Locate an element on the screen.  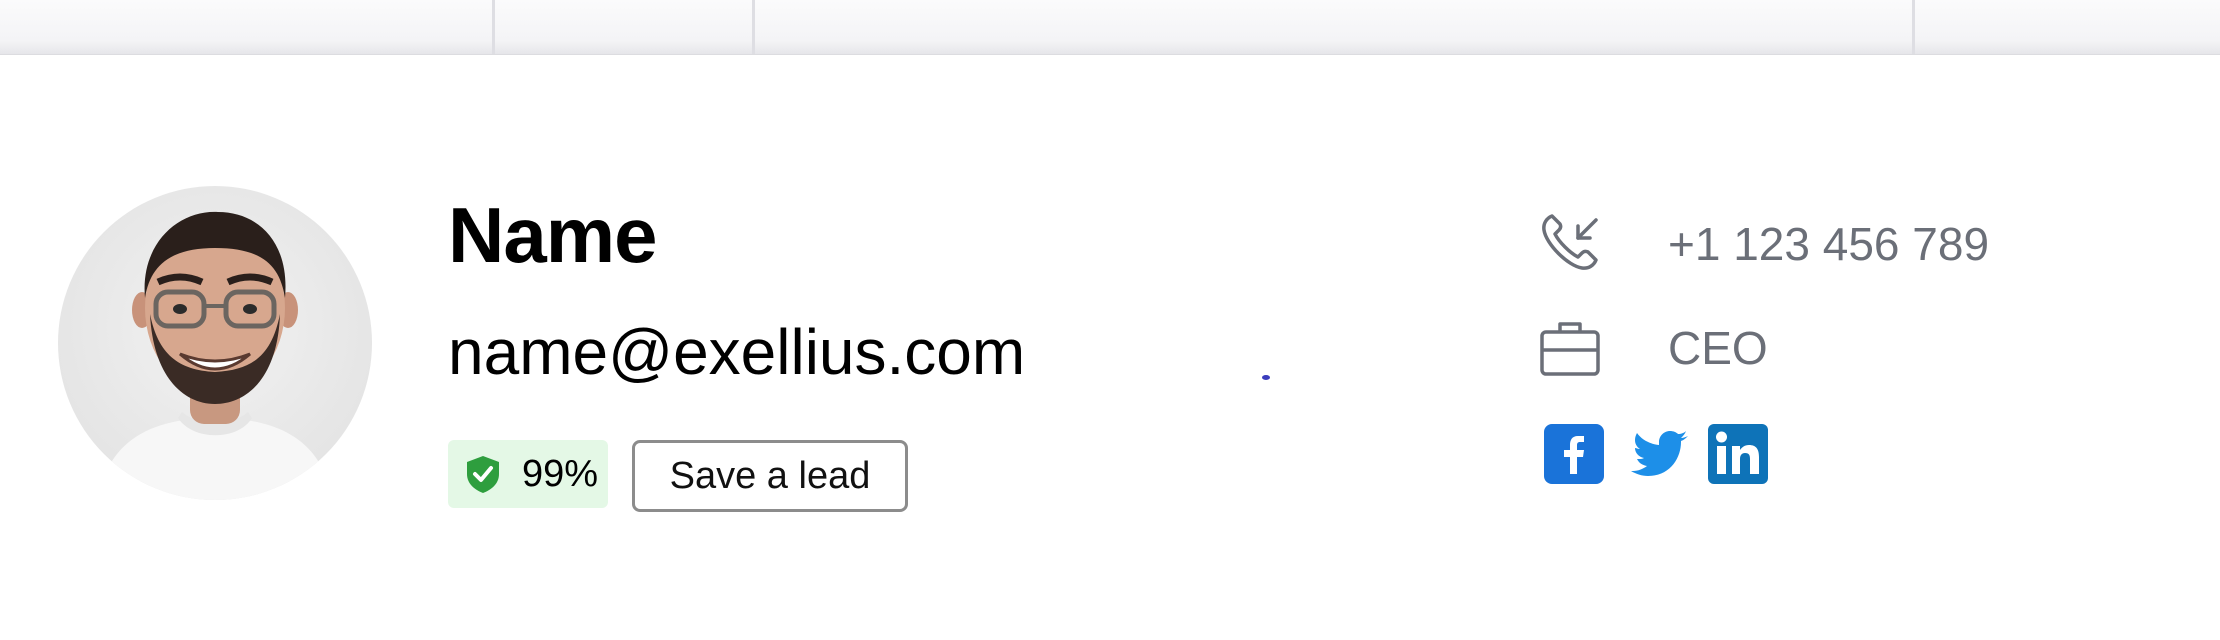
facebook-icon is located at coordinates (1574, 454).